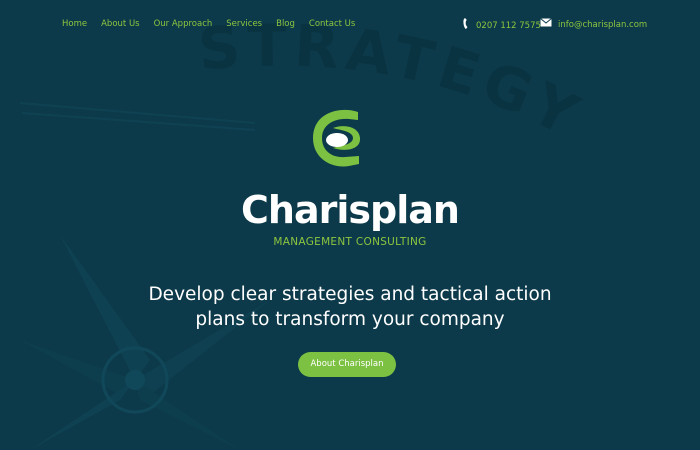 This screenshot has width=700, height=450. What do you see at coordinates (285, 24) in the screenshot?
I see `nav-blog-link: Blog` at bounding box center [285, 24].